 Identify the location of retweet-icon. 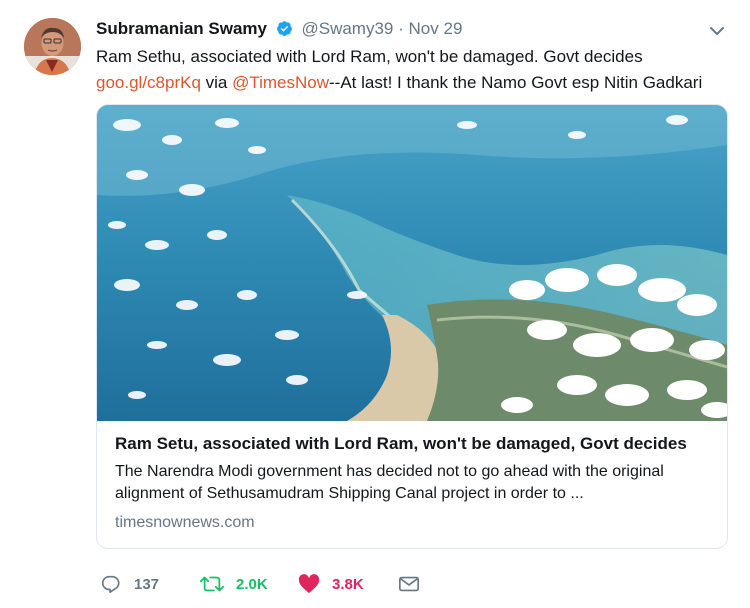
(212, 584).